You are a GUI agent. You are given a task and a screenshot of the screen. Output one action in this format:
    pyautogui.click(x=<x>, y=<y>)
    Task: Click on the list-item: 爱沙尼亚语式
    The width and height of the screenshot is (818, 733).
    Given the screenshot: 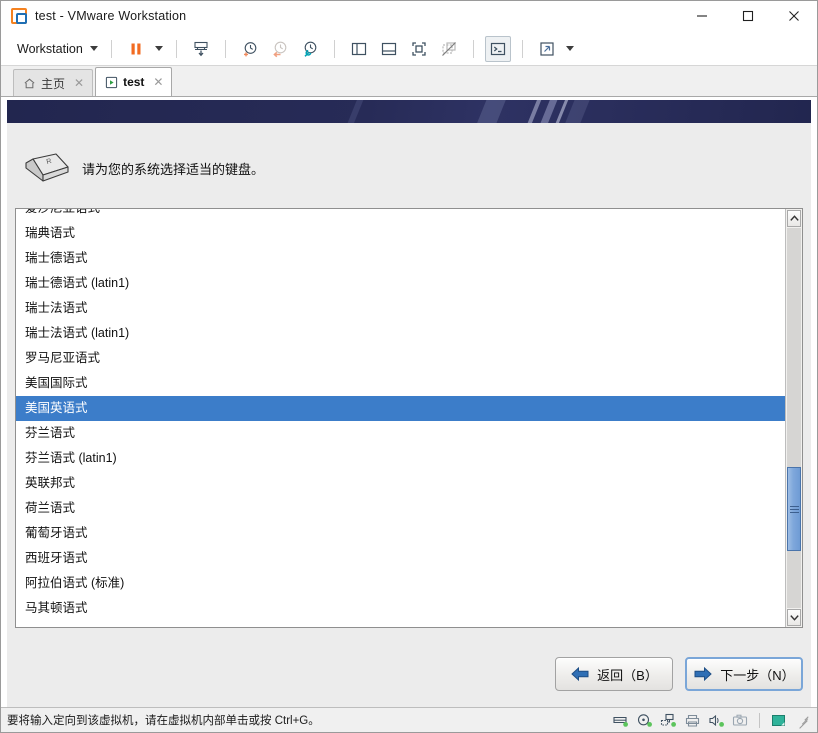 What is the action you would take?
    pyautogui.click(x=400, y=215)
    